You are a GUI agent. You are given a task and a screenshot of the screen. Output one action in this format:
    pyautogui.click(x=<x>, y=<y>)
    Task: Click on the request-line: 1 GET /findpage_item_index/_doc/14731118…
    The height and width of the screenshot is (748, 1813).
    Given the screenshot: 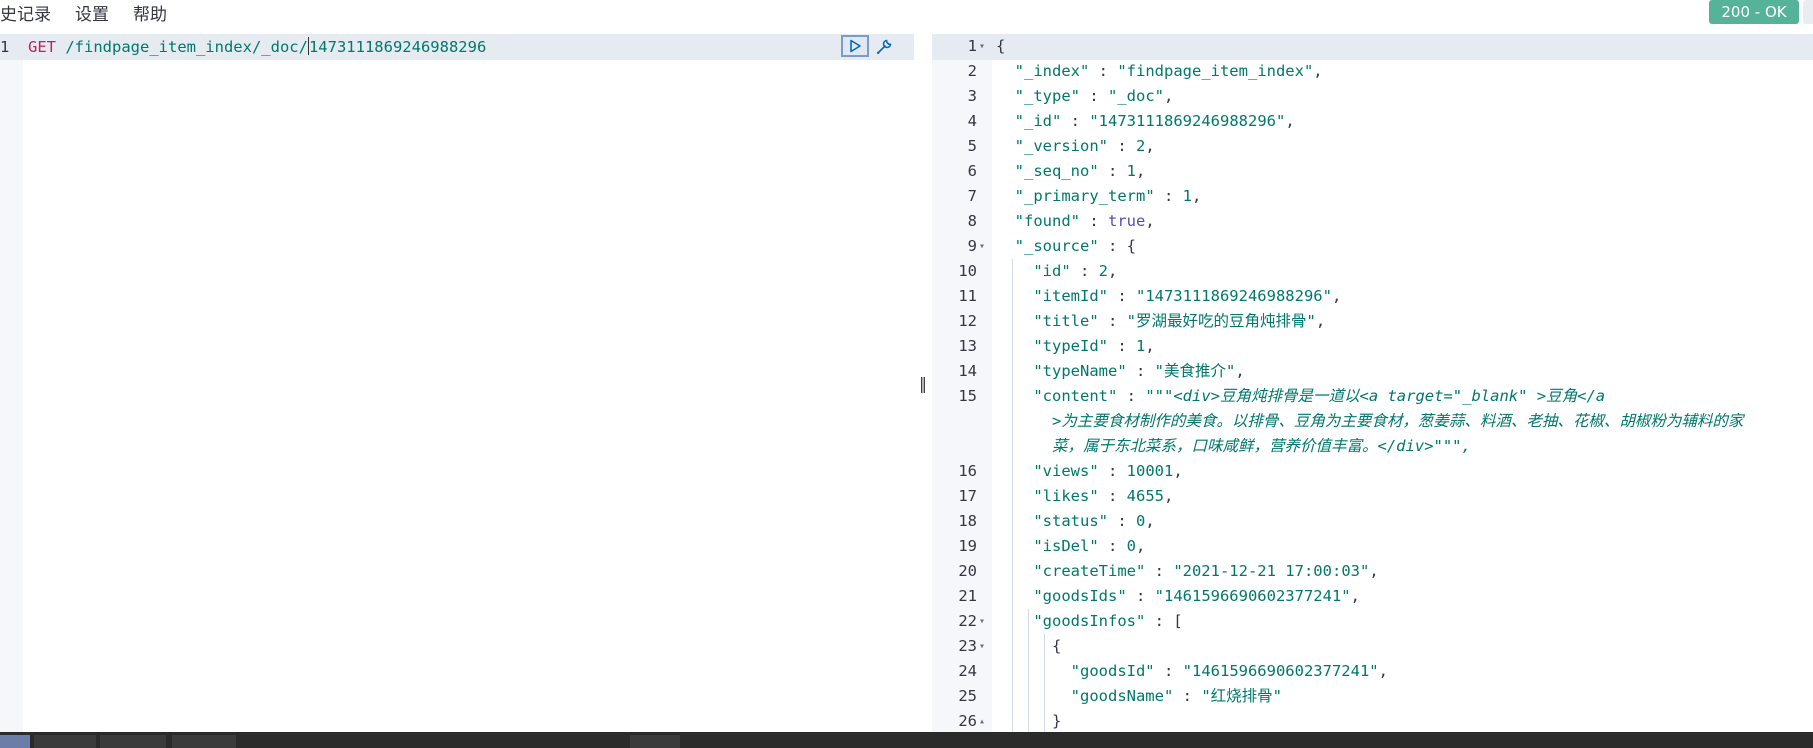 What is the action you would take?
    pyautogui.click(x=457, y=47)
    